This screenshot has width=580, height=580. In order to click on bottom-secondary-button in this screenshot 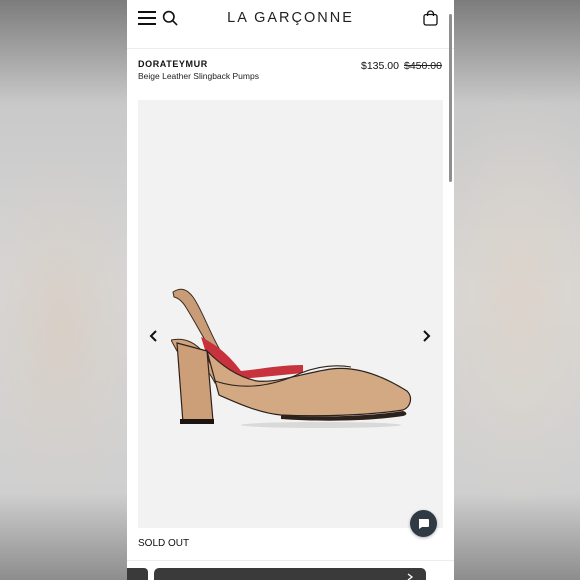, I will do `click(137, 574)`.